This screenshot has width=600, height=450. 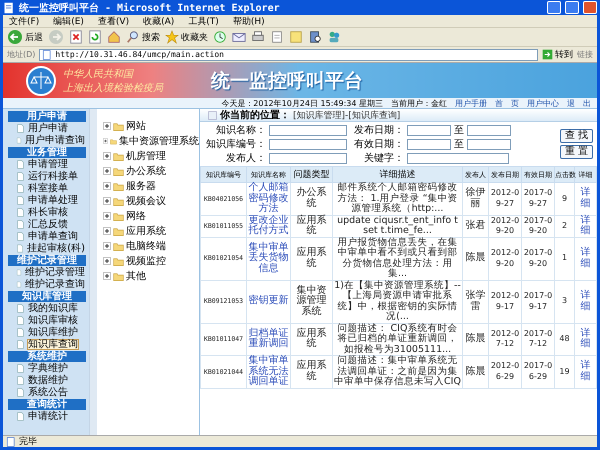 I want to click on sidebar-item: 申请管理, so click(x=48, y=164).